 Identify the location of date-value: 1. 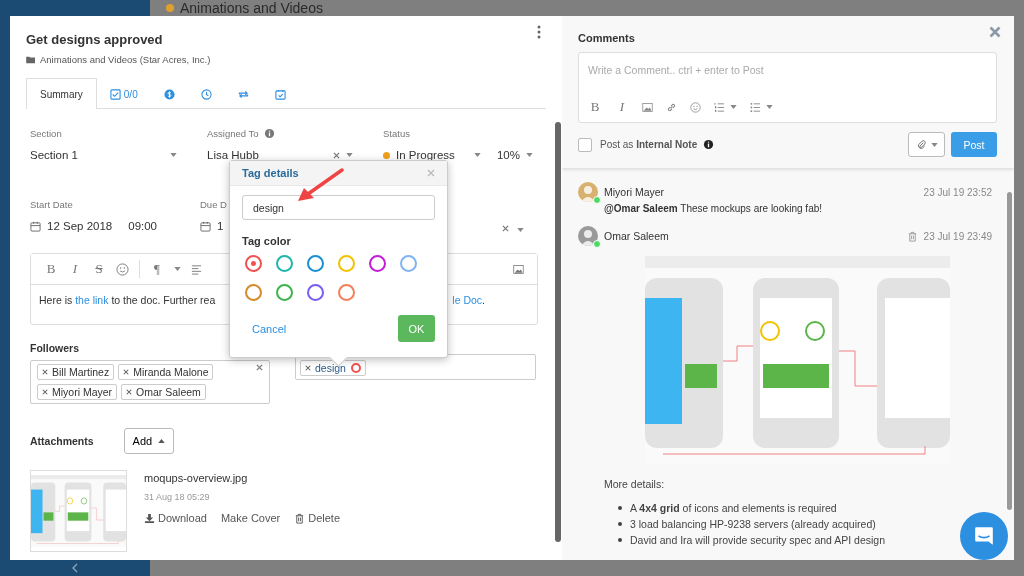
(220, 226).